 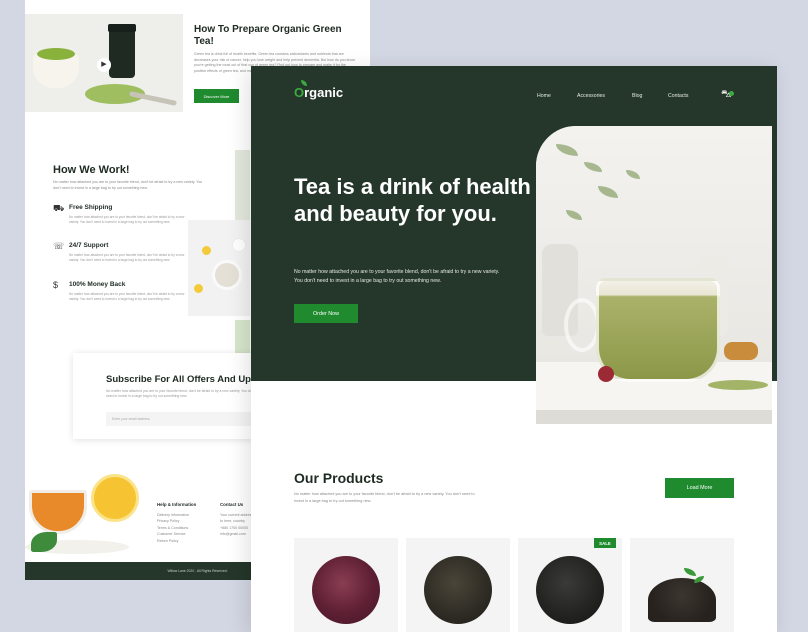 I want to click on footer-link: Terms & Conditions, so click(x=176, y=528).